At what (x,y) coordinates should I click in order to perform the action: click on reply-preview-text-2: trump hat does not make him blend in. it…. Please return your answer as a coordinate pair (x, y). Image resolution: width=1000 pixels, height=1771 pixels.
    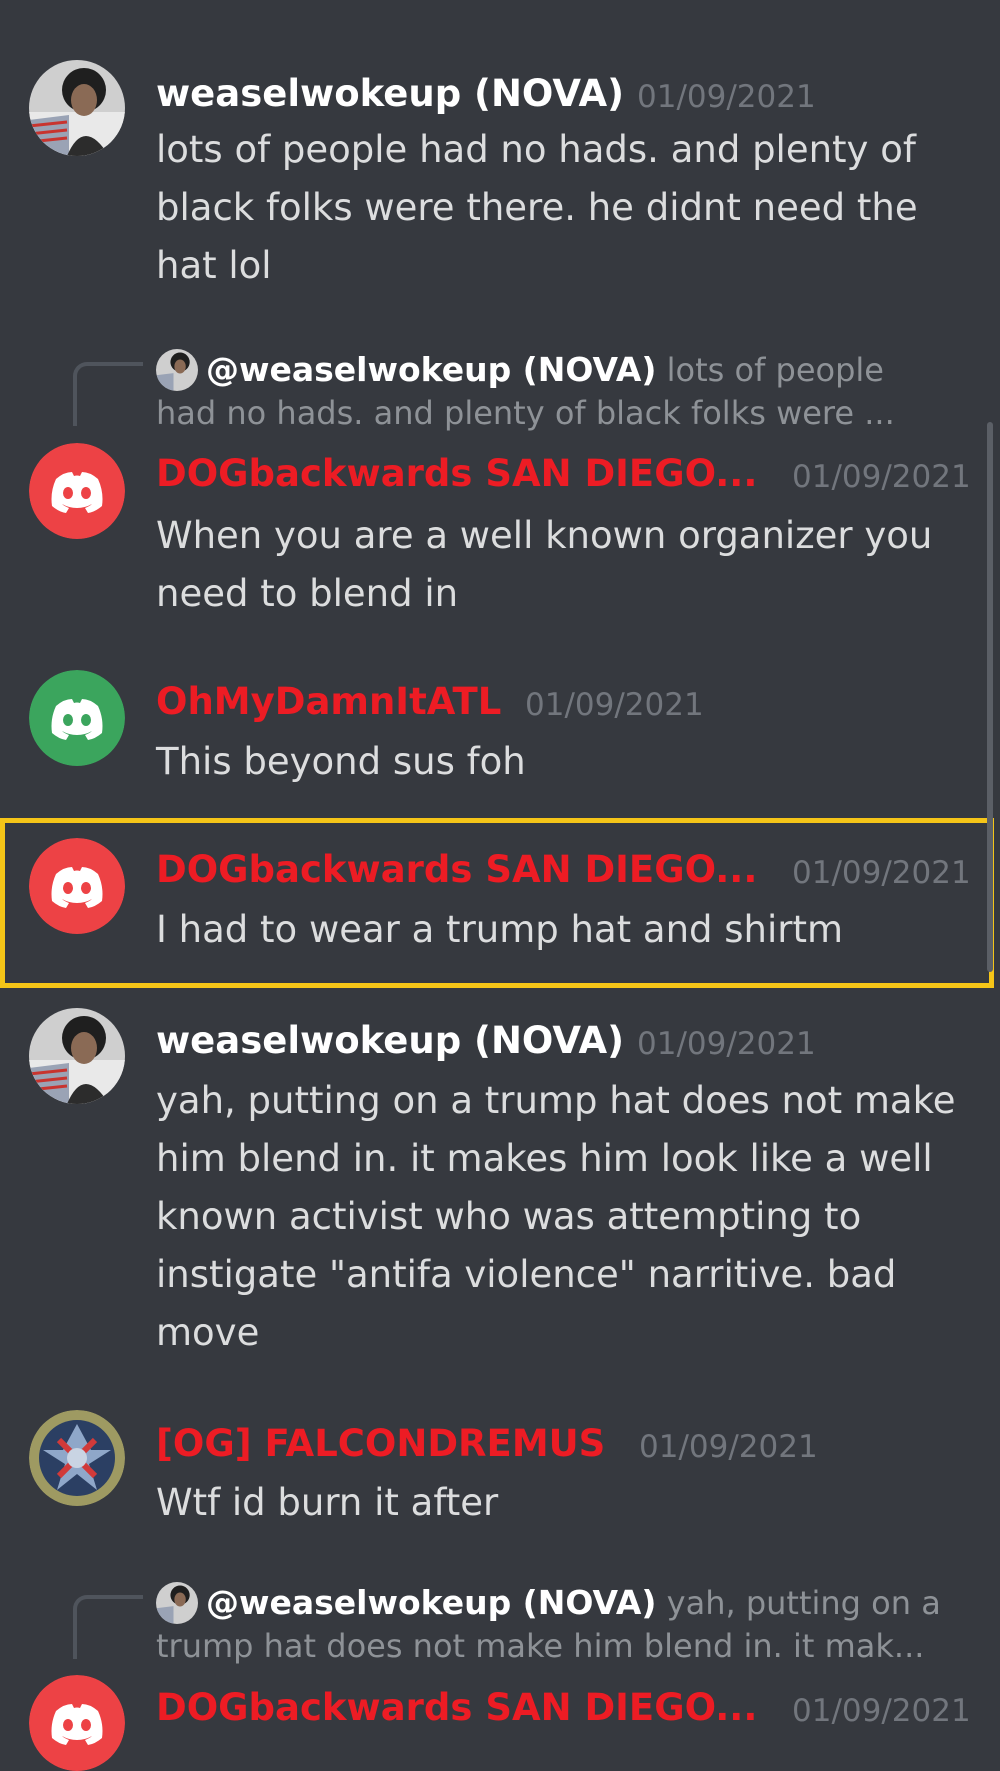
    Looking at the image, I should click on (540, 1646).